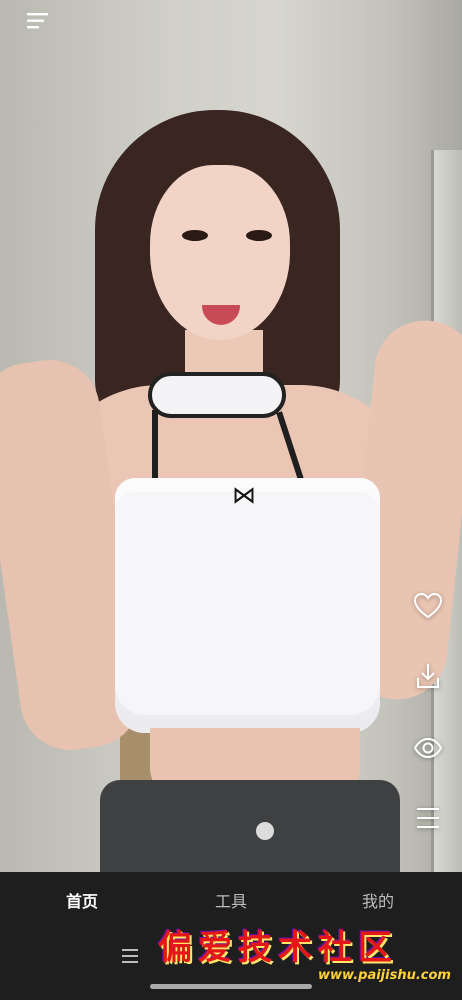  I want to click on like-button, so click(428, 608).